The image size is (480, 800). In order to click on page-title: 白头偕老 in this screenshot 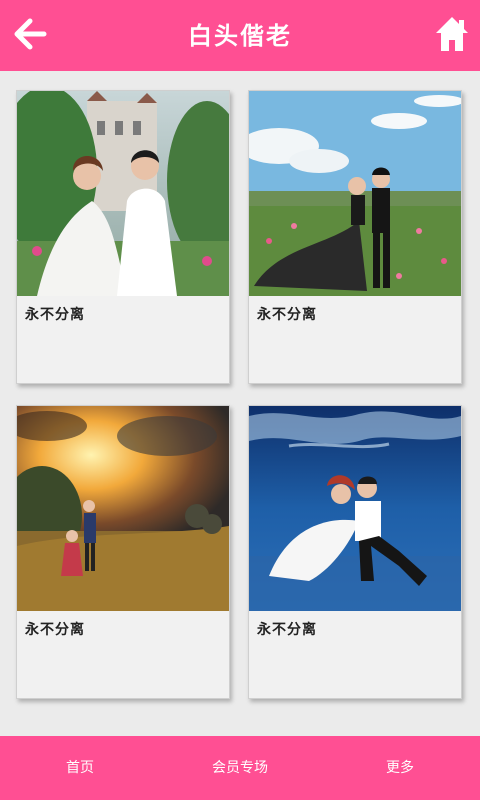, I will do `click(240, 36)`.